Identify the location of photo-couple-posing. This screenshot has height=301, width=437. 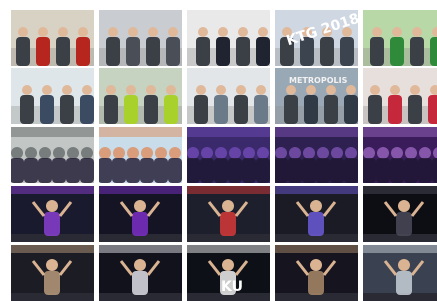
(228, 38).